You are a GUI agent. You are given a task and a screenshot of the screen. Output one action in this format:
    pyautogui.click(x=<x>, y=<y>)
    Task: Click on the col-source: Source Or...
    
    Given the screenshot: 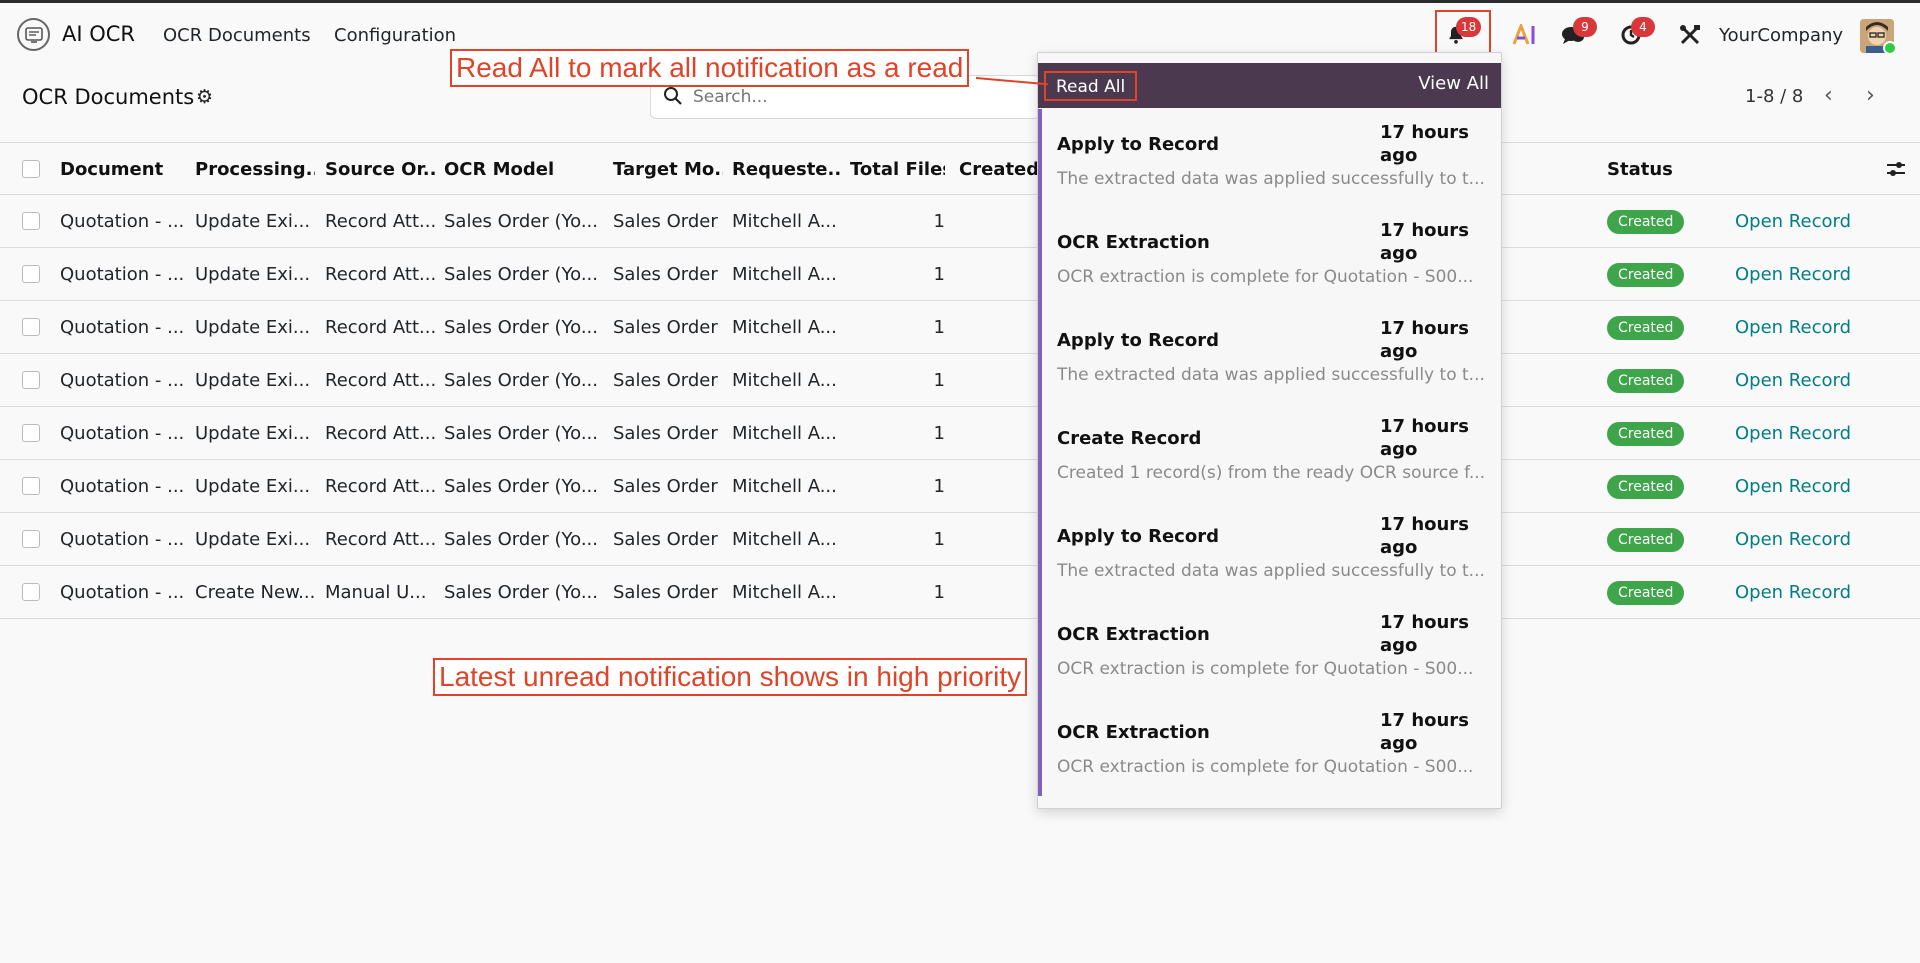 What is the action you would take?
    pyautogui.click(x=380, y=169)
    